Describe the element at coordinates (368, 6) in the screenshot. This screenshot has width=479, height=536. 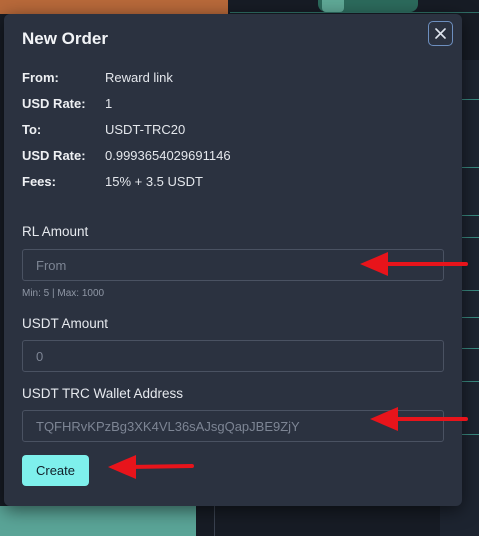
I see `background-badge` at that location.